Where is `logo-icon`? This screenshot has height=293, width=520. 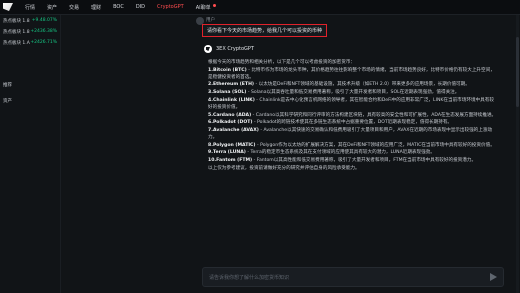
logo-icon is located at coordinates (8, 7).